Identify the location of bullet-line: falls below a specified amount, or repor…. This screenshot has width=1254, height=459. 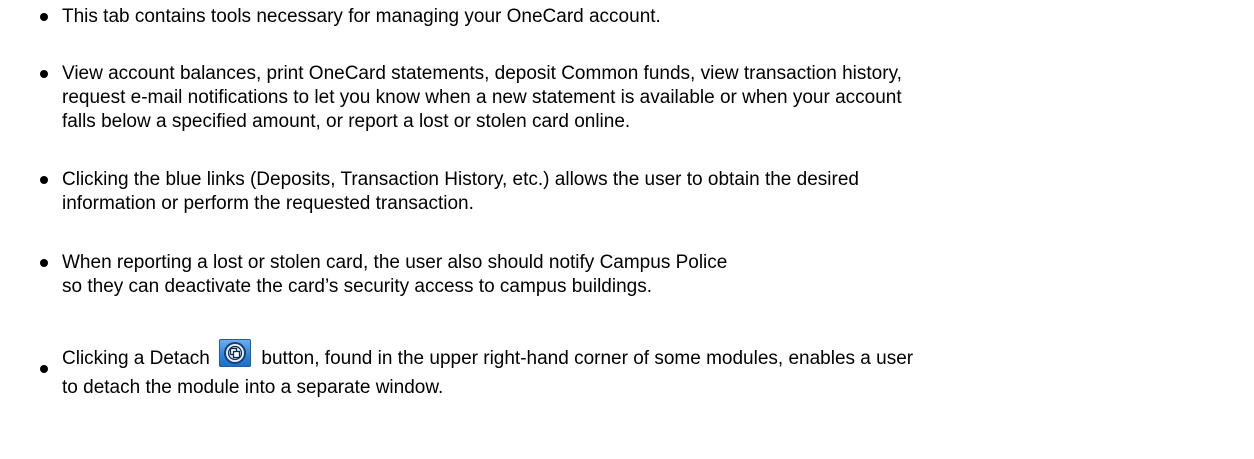
(346, 121).